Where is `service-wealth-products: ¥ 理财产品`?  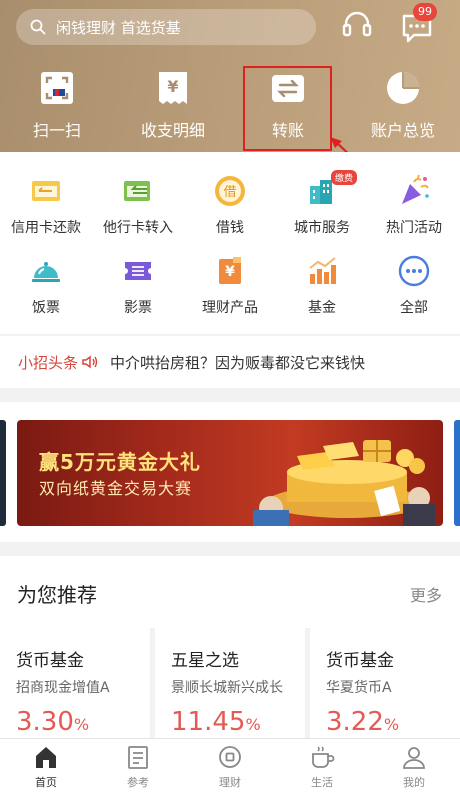 service-wealth-products: ¥ 理财产品 is located at coordinates (230, 285).